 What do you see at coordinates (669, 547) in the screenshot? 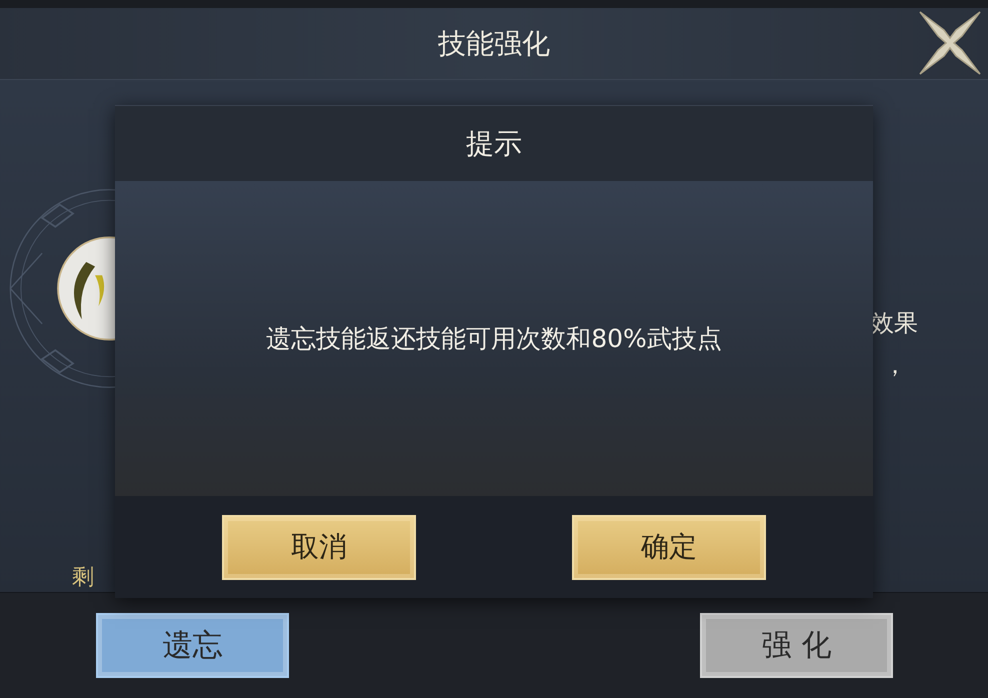
I see `dialog-button: 确定` at bounding box center [669, 547].